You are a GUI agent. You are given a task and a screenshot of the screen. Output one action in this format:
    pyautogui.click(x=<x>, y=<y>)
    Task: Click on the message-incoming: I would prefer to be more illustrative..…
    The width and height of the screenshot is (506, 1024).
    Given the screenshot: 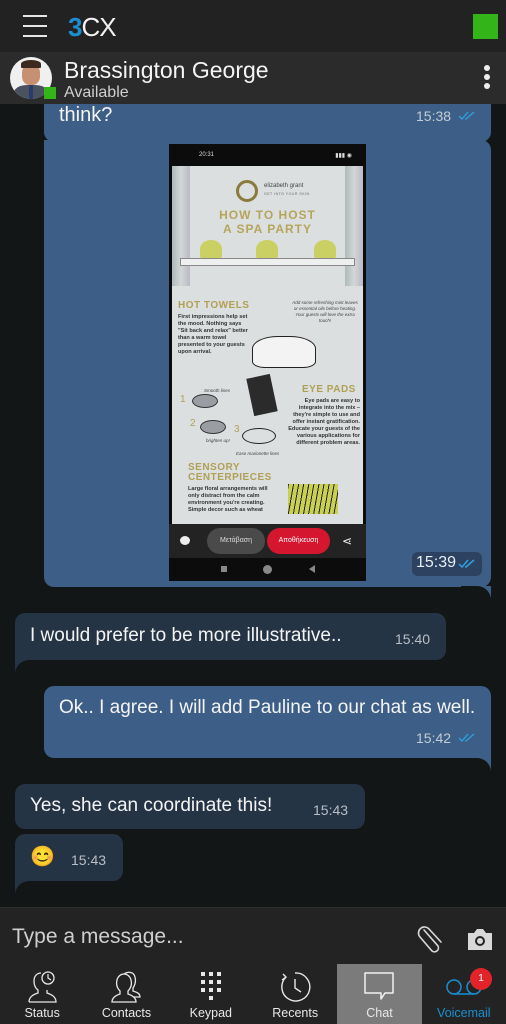 What is the action you would take?
    pyautogui.click(x=230, y=636)
    